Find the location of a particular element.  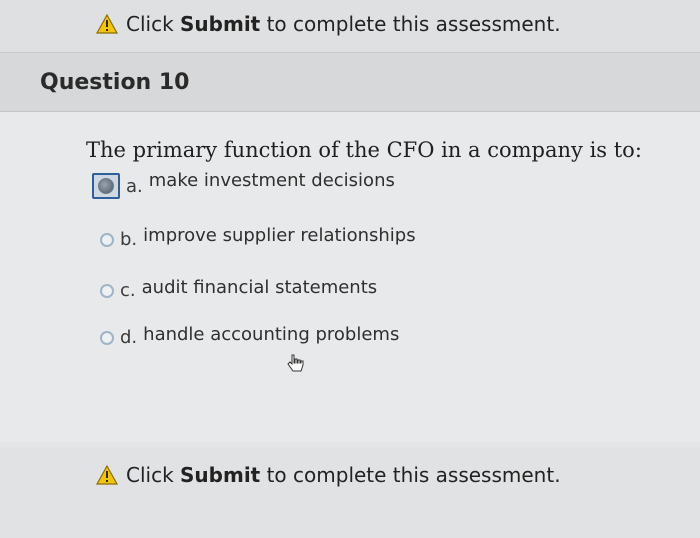

choice-a: a. make investment decisions is located at coordinates (243, 184).